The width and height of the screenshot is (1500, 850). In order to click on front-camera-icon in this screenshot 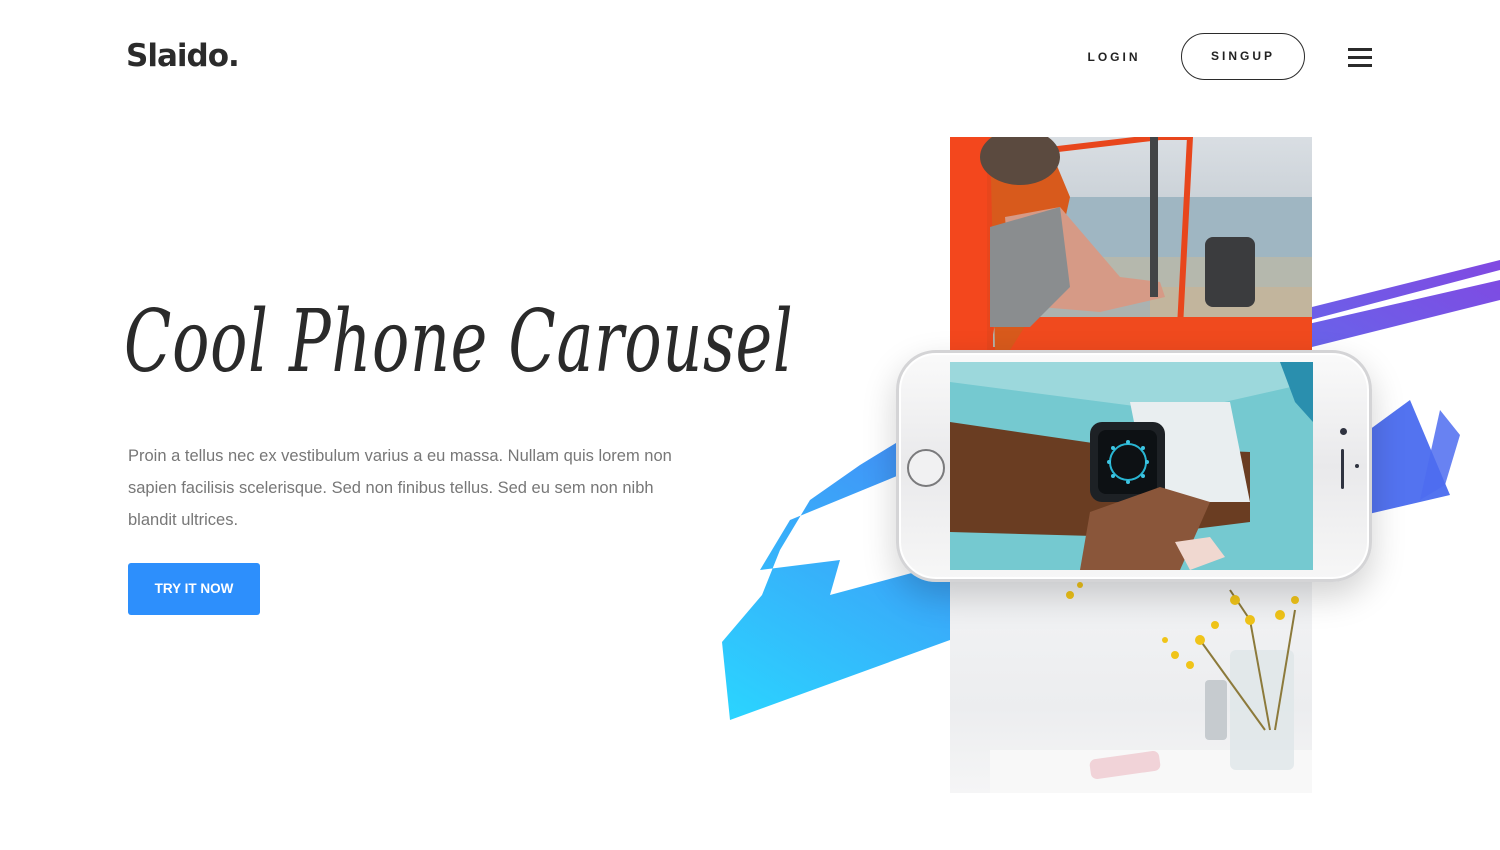, I will do `click(1343, 431)`.